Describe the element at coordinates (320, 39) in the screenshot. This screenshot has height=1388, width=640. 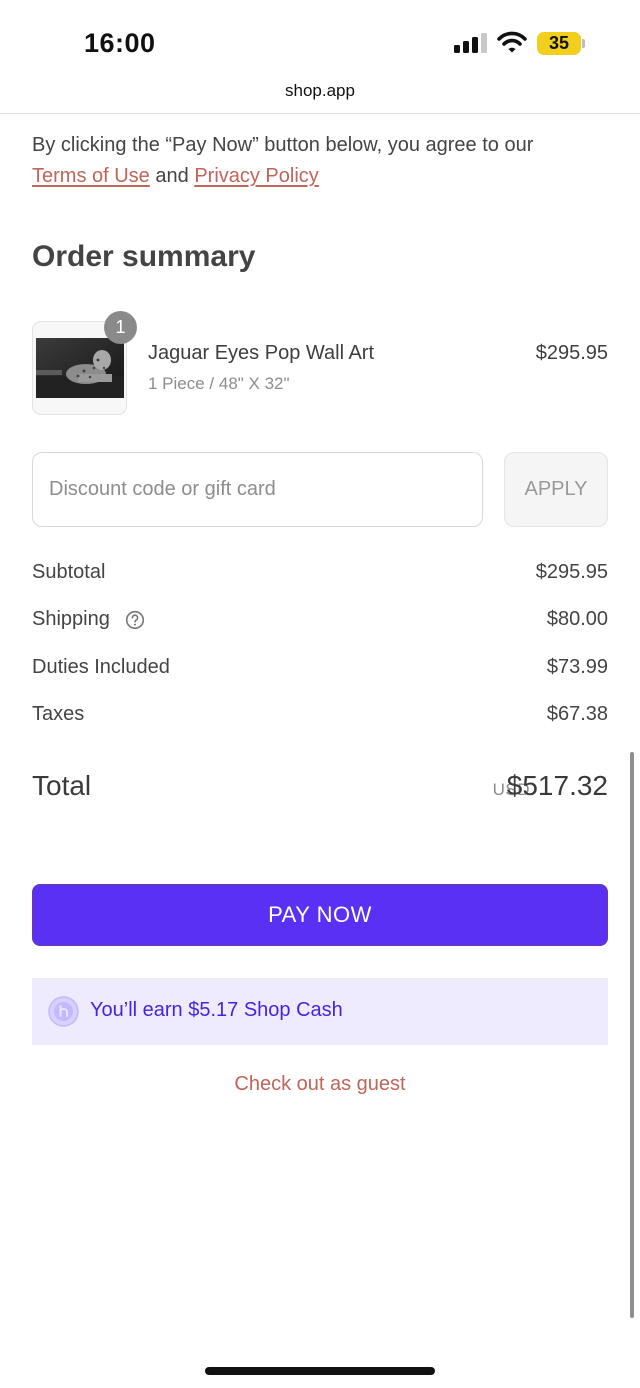
I see `status-bar: 16:00 35` at that location.